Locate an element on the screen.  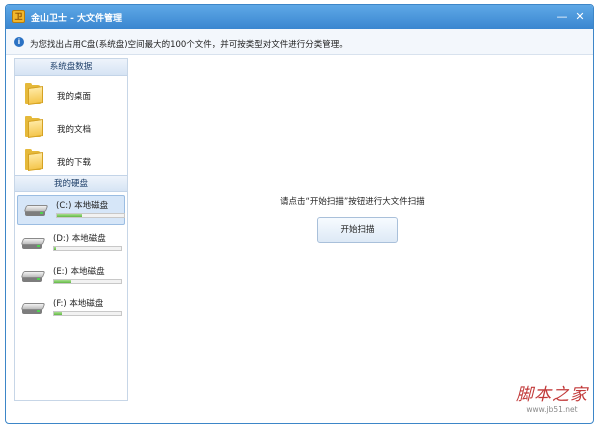
minimize-button: — is located at coordinates (562, 17).